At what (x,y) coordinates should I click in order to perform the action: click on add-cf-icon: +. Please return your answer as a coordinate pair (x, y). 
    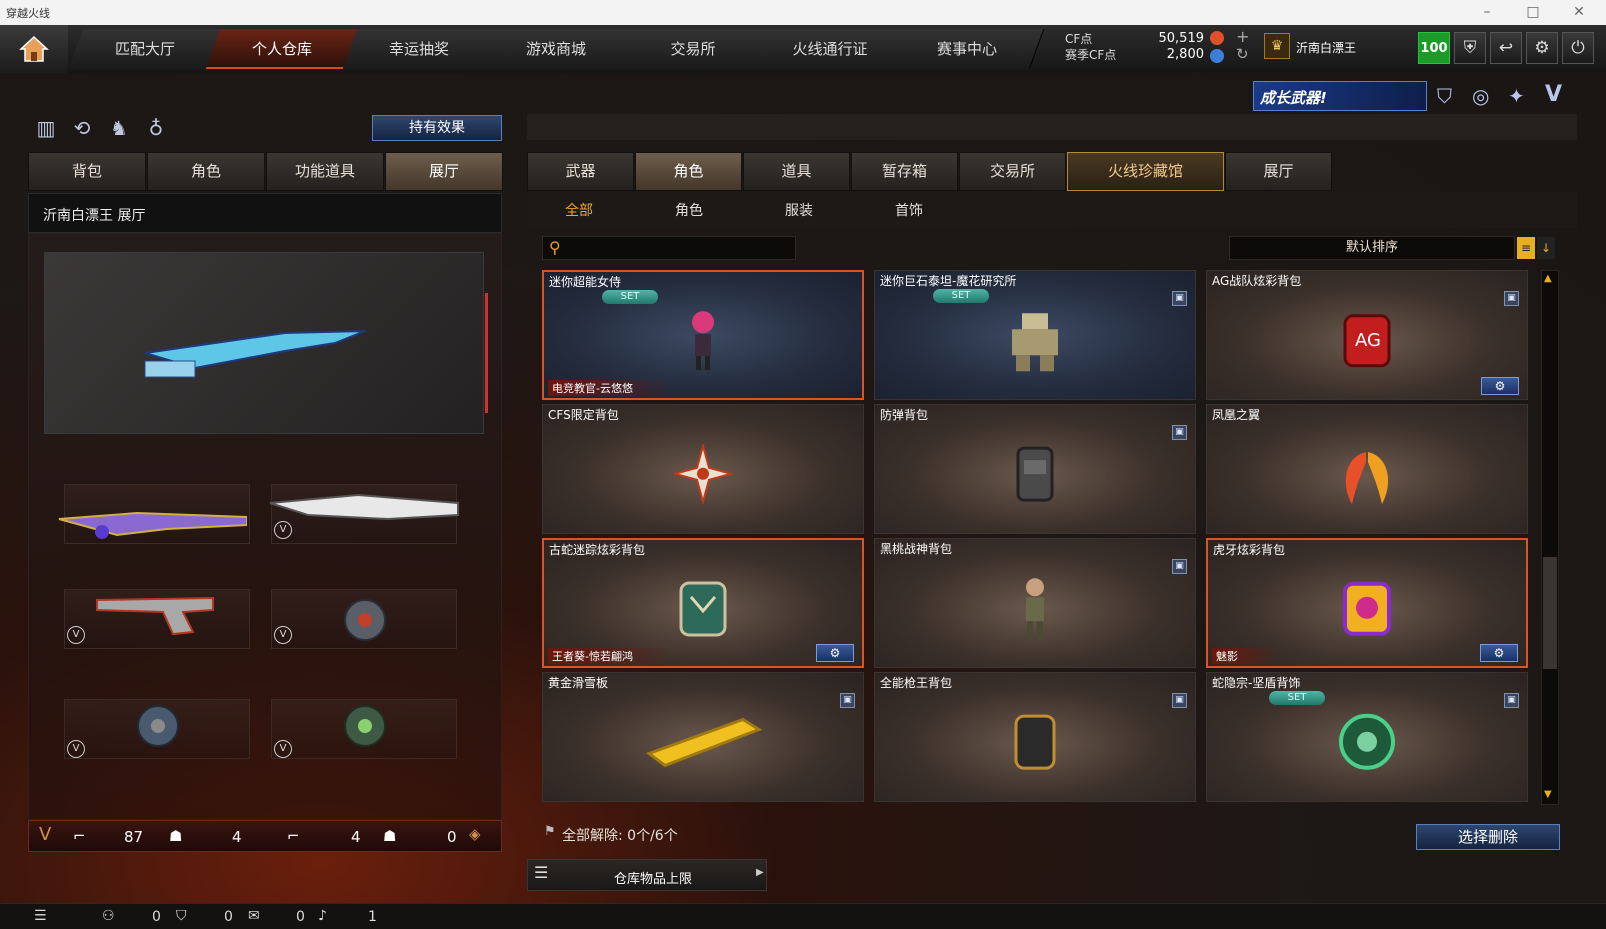
    Looking at the image, I should click on (1242, 36).